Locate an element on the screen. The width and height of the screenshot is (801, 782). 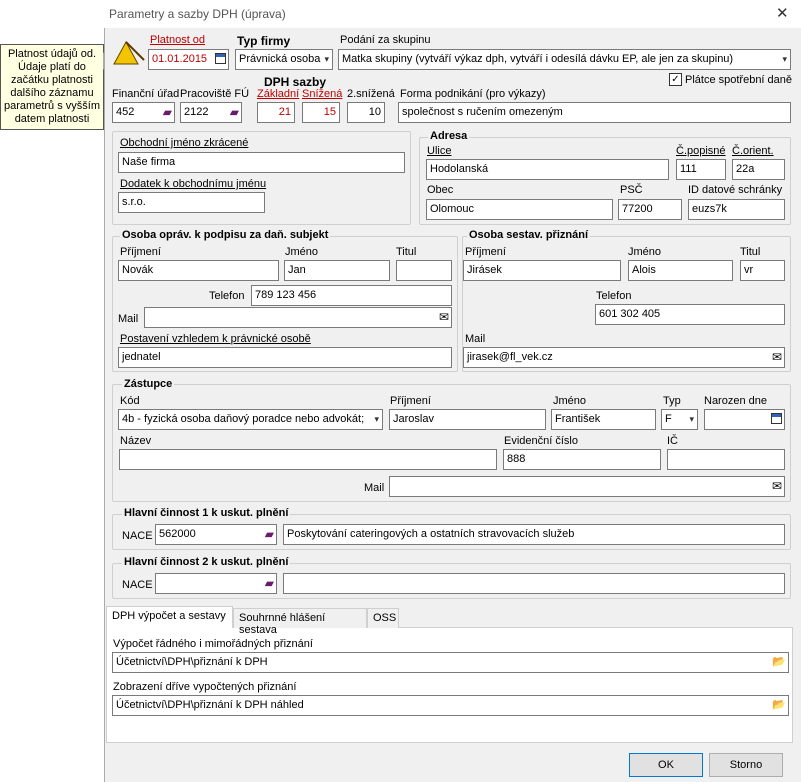
osoba-sestav-title: Osoba sestav. přiznání is located at coordinates (529, 235).